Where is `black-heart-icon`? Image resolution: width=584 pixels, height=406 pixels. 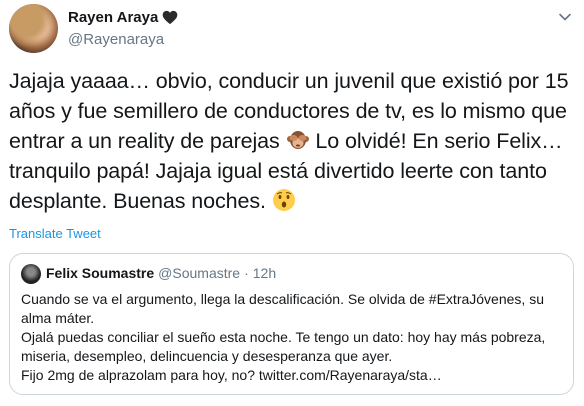
black-heart-icon is located at coordinates (170, 17).